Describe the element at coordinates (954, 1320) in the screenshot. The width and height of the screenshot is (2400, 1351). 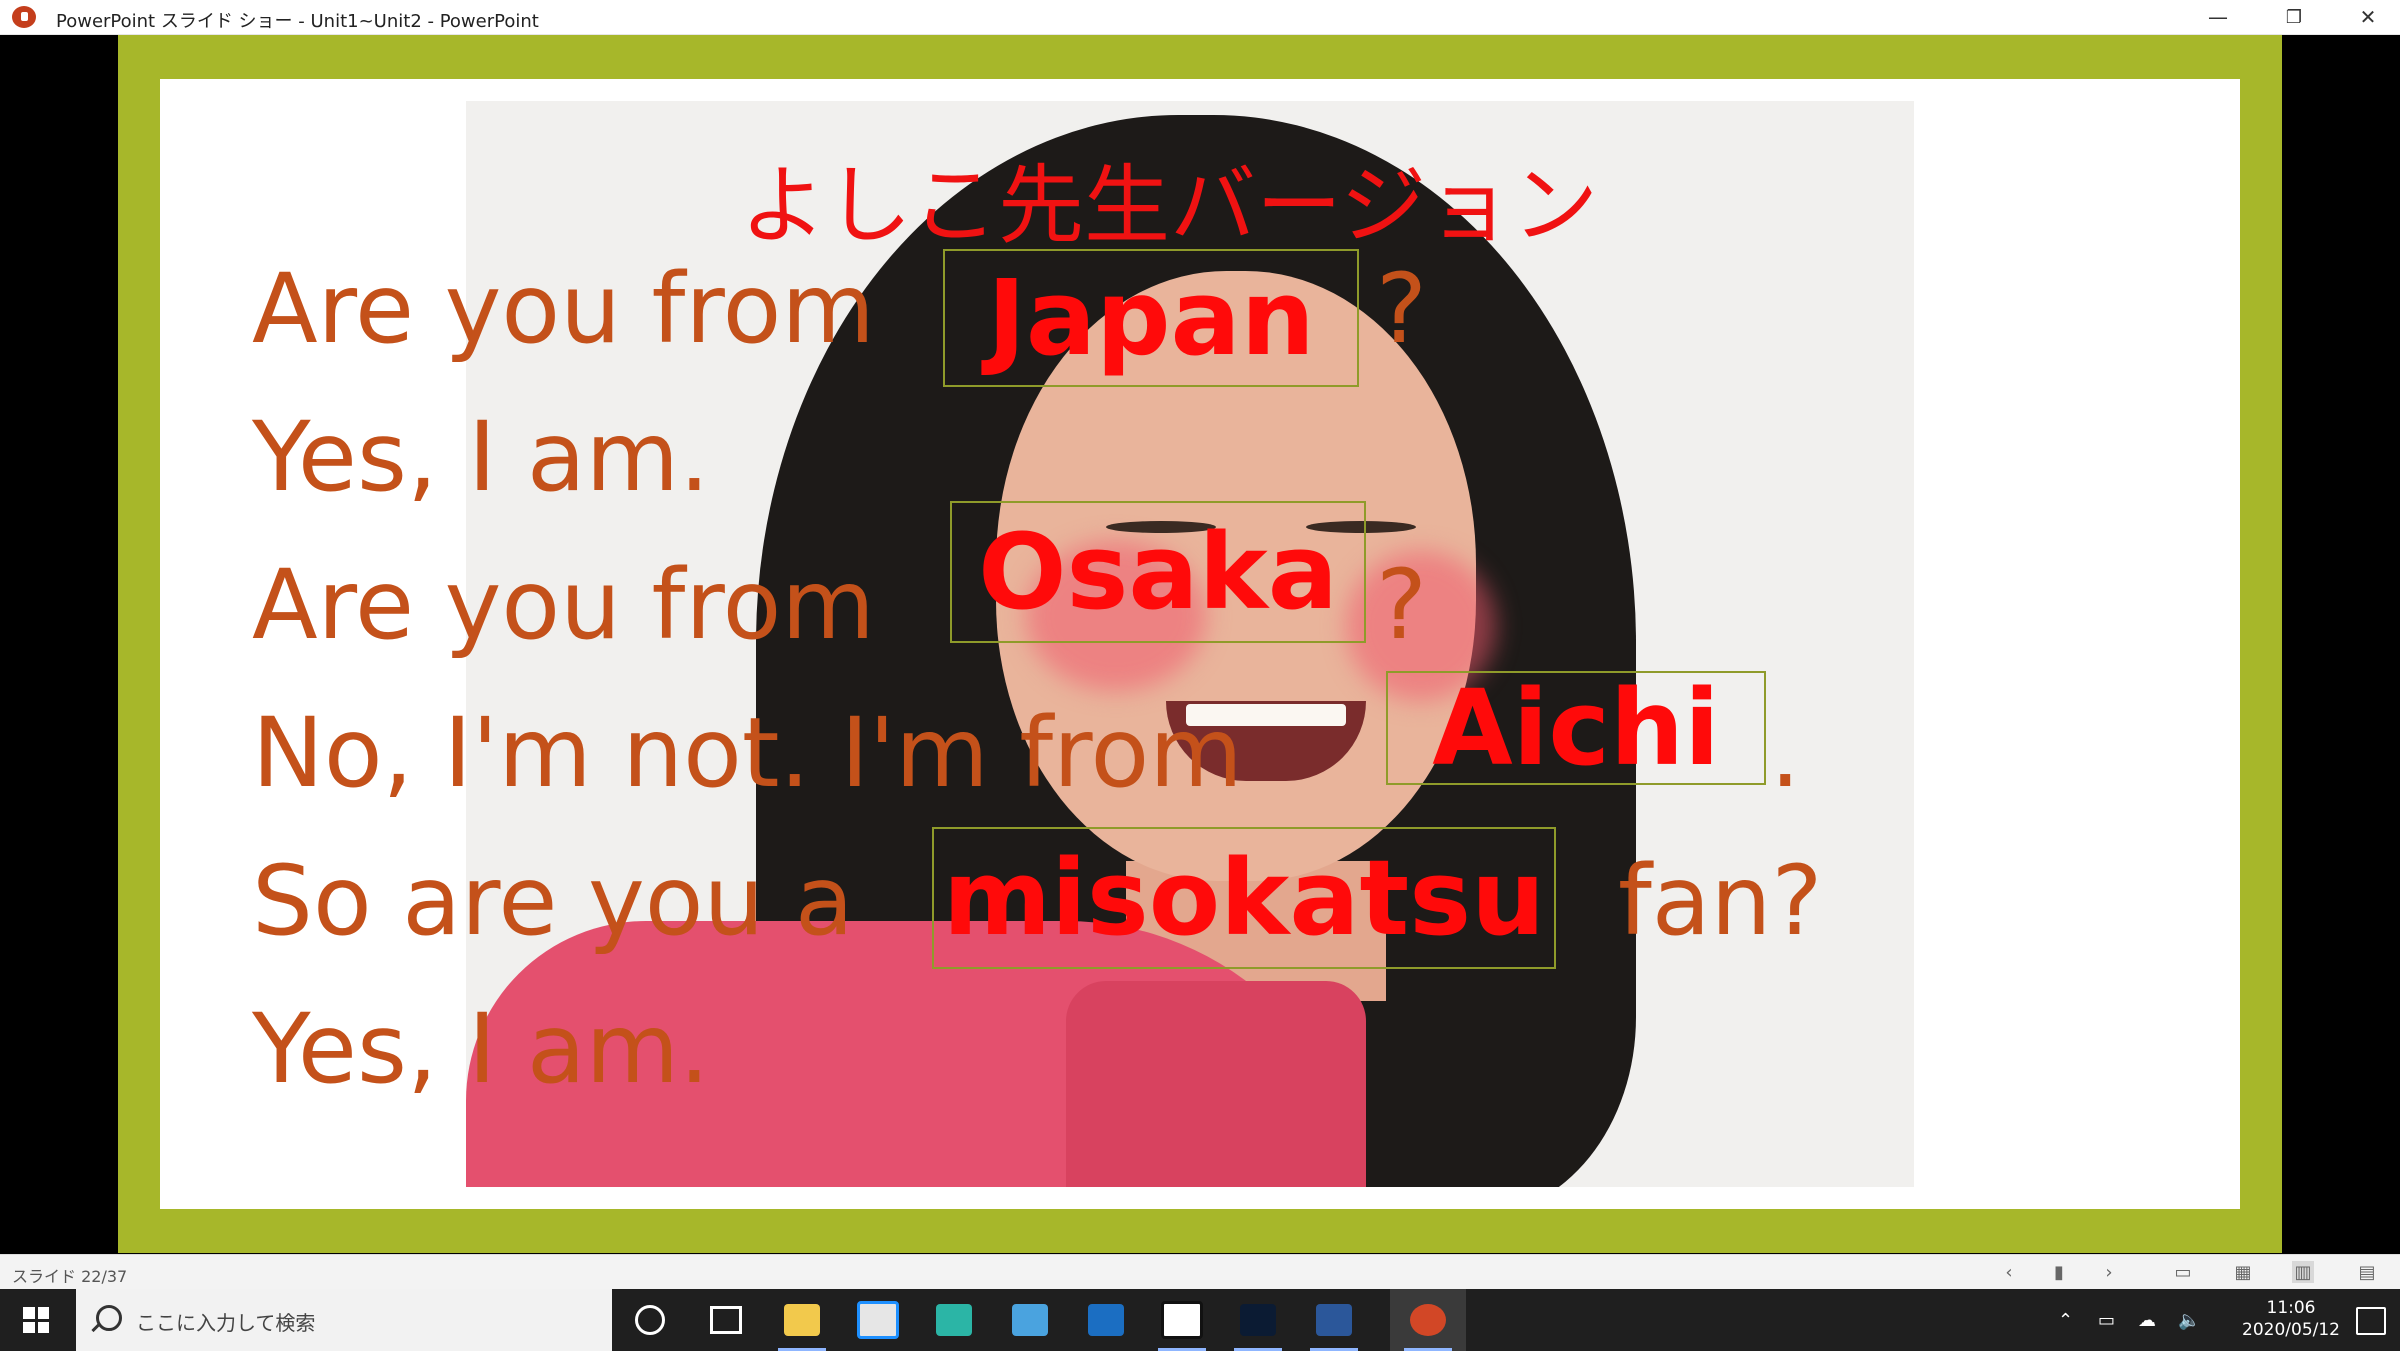
I see `app-teal-icon` at that location.